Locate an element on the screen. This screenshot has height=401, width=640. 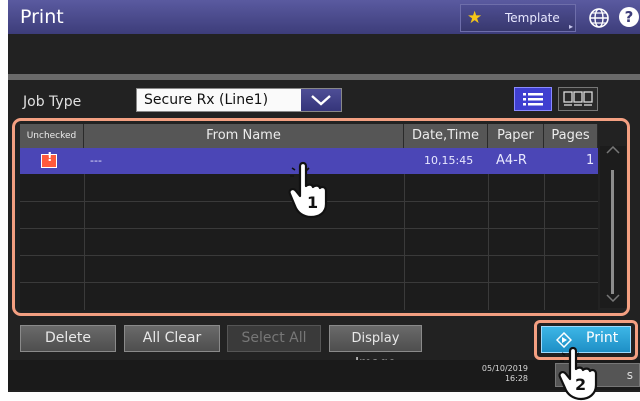
scrollbar is located at coordinates (613, 227).